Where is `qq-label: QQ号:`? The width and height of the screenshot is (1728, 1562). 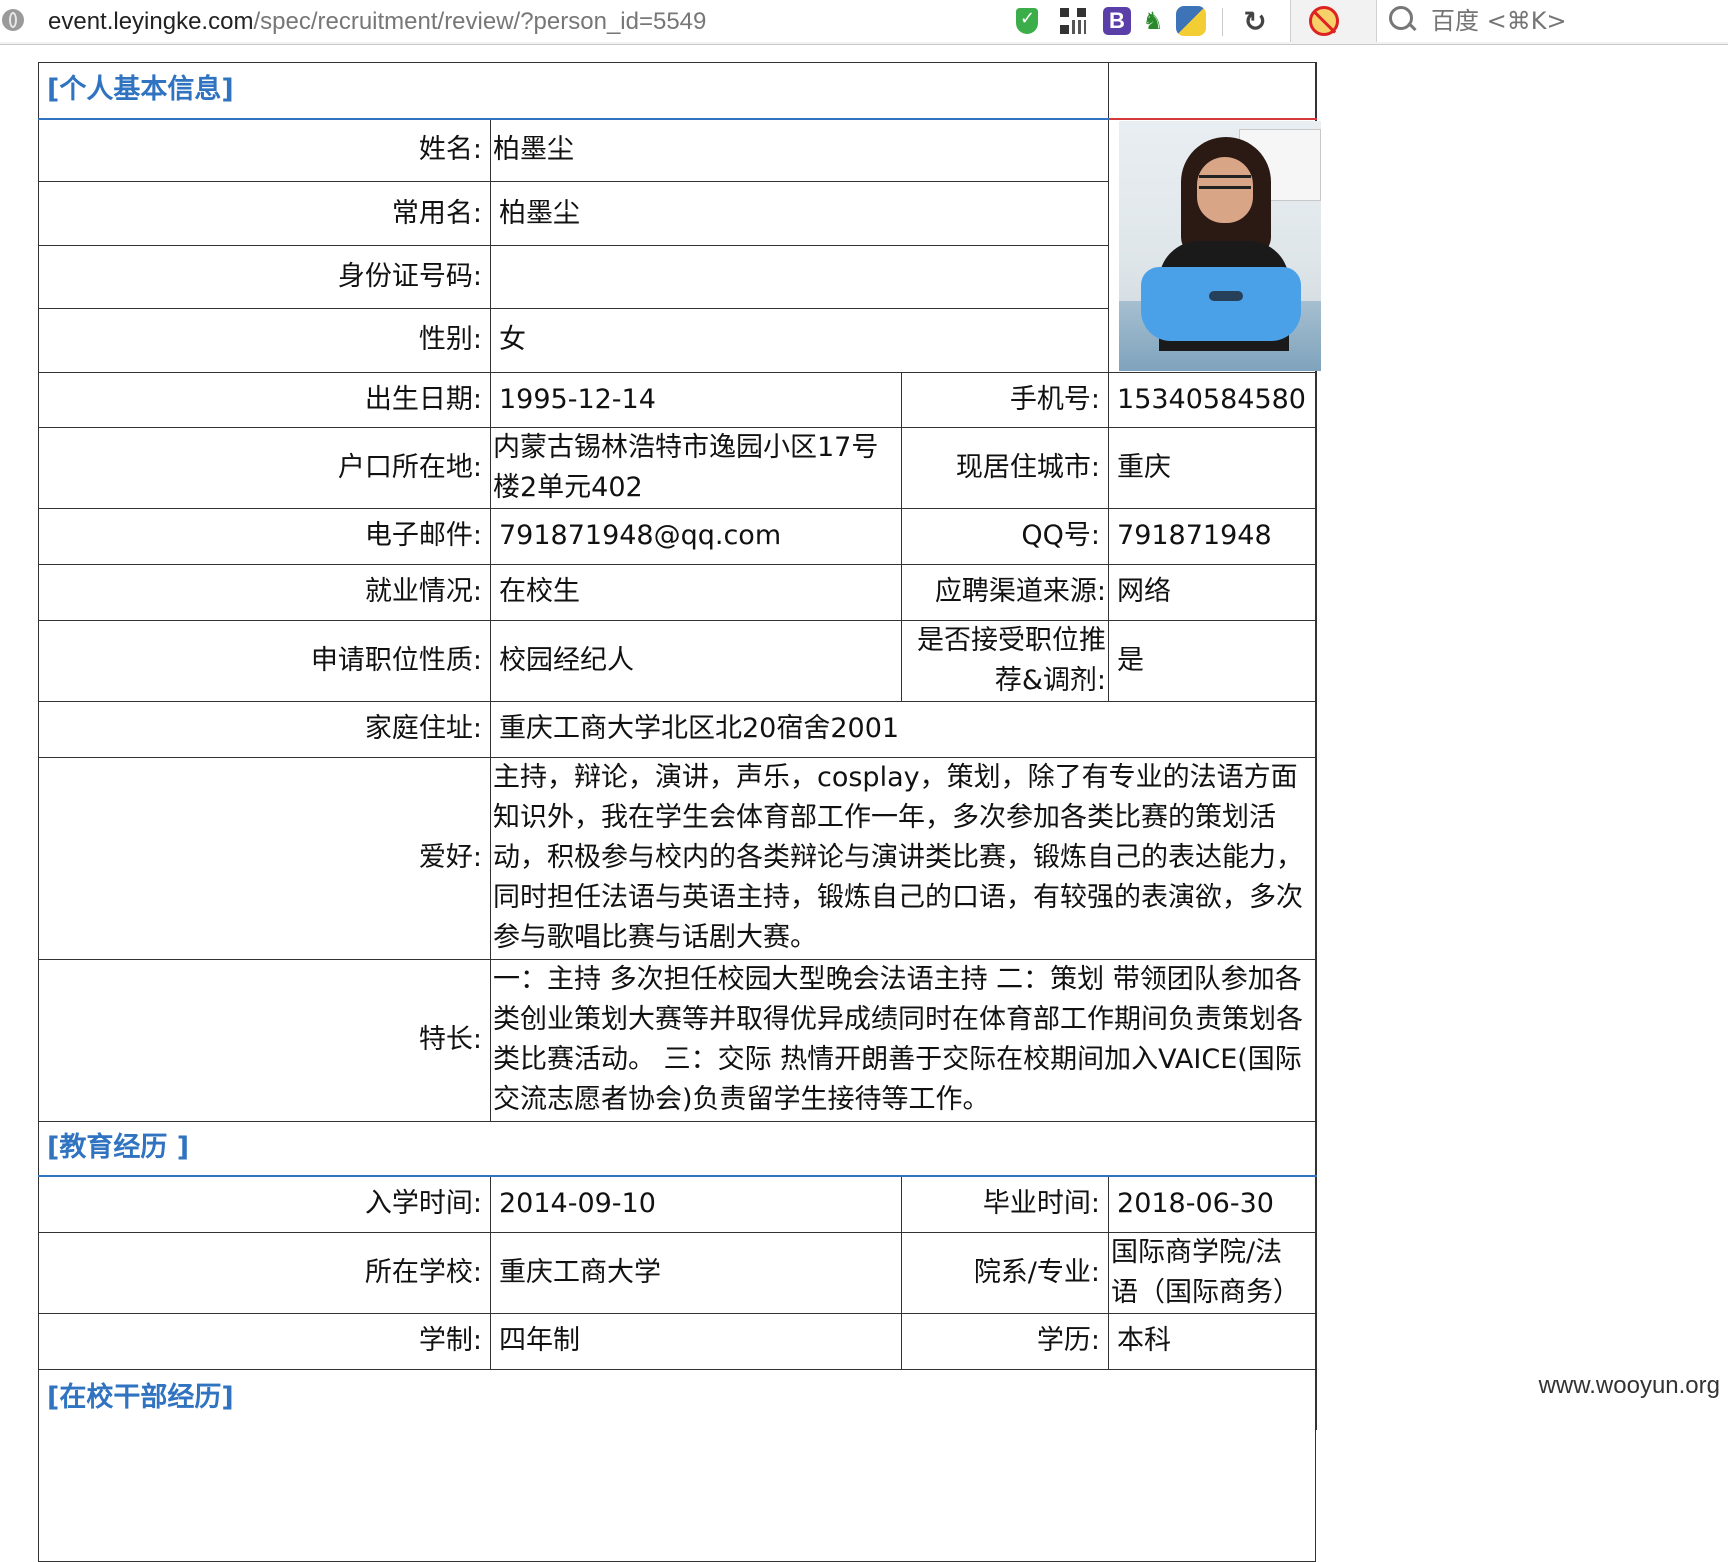 qq-label: QQ号: is located at coordinates (1005, 536).